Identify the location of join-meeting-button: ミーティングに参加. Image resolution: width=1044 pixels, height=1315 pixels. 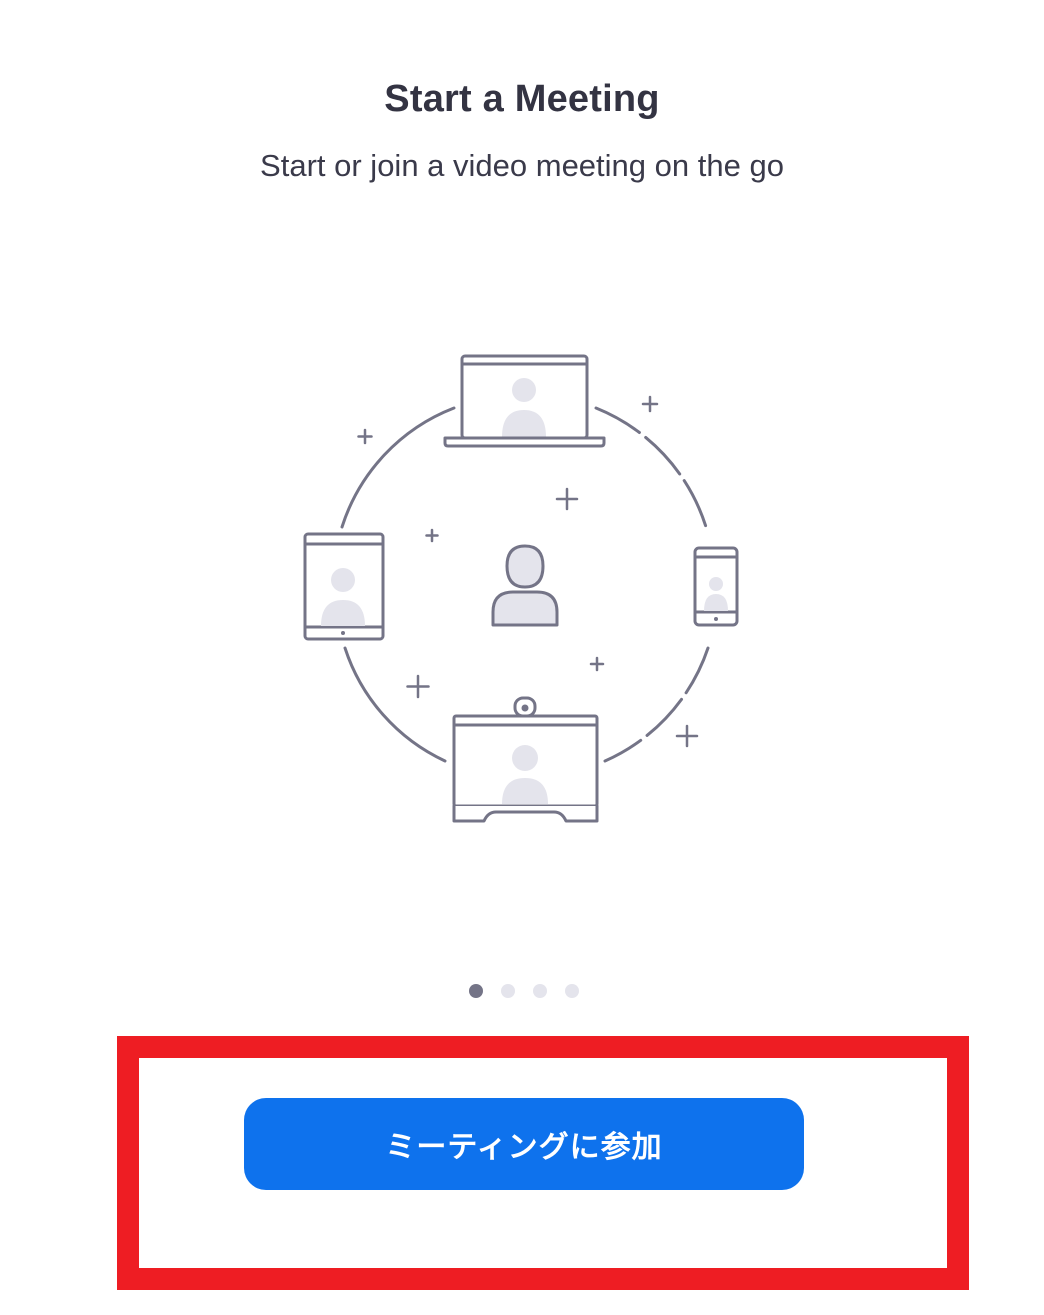
(524, 1144).